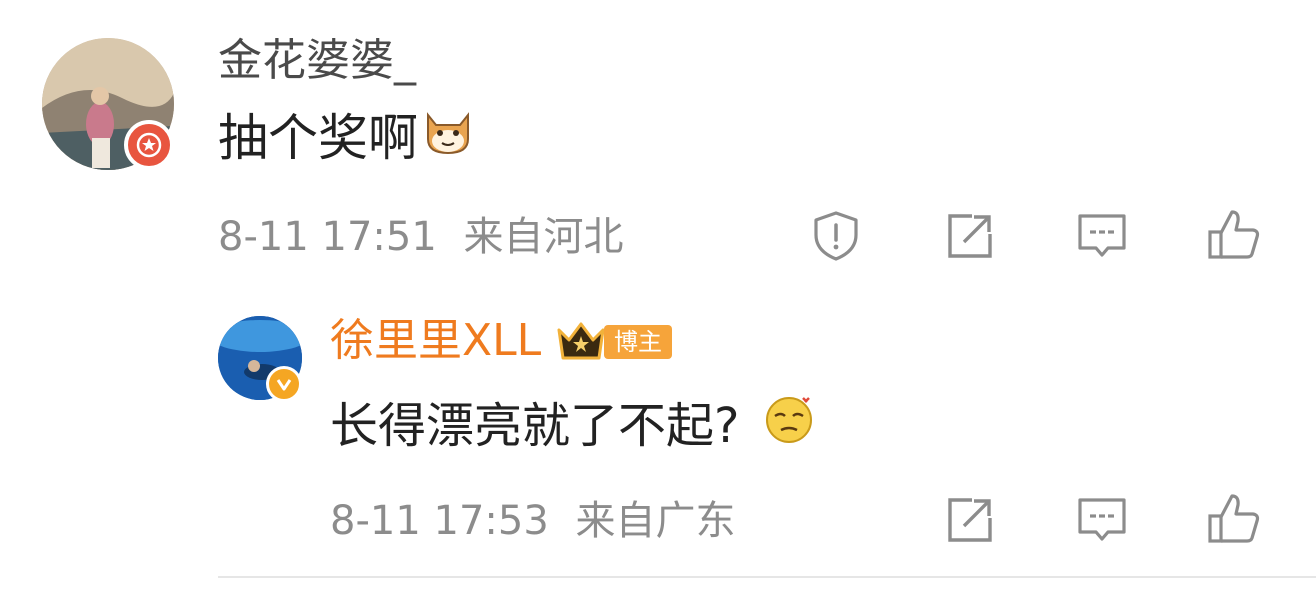 The width and height of the screenshot is (1316, 592). Describe the element at coordinates (327, 237) in the screenshot. I see `comment-time: 8-11 17:51` at that location.